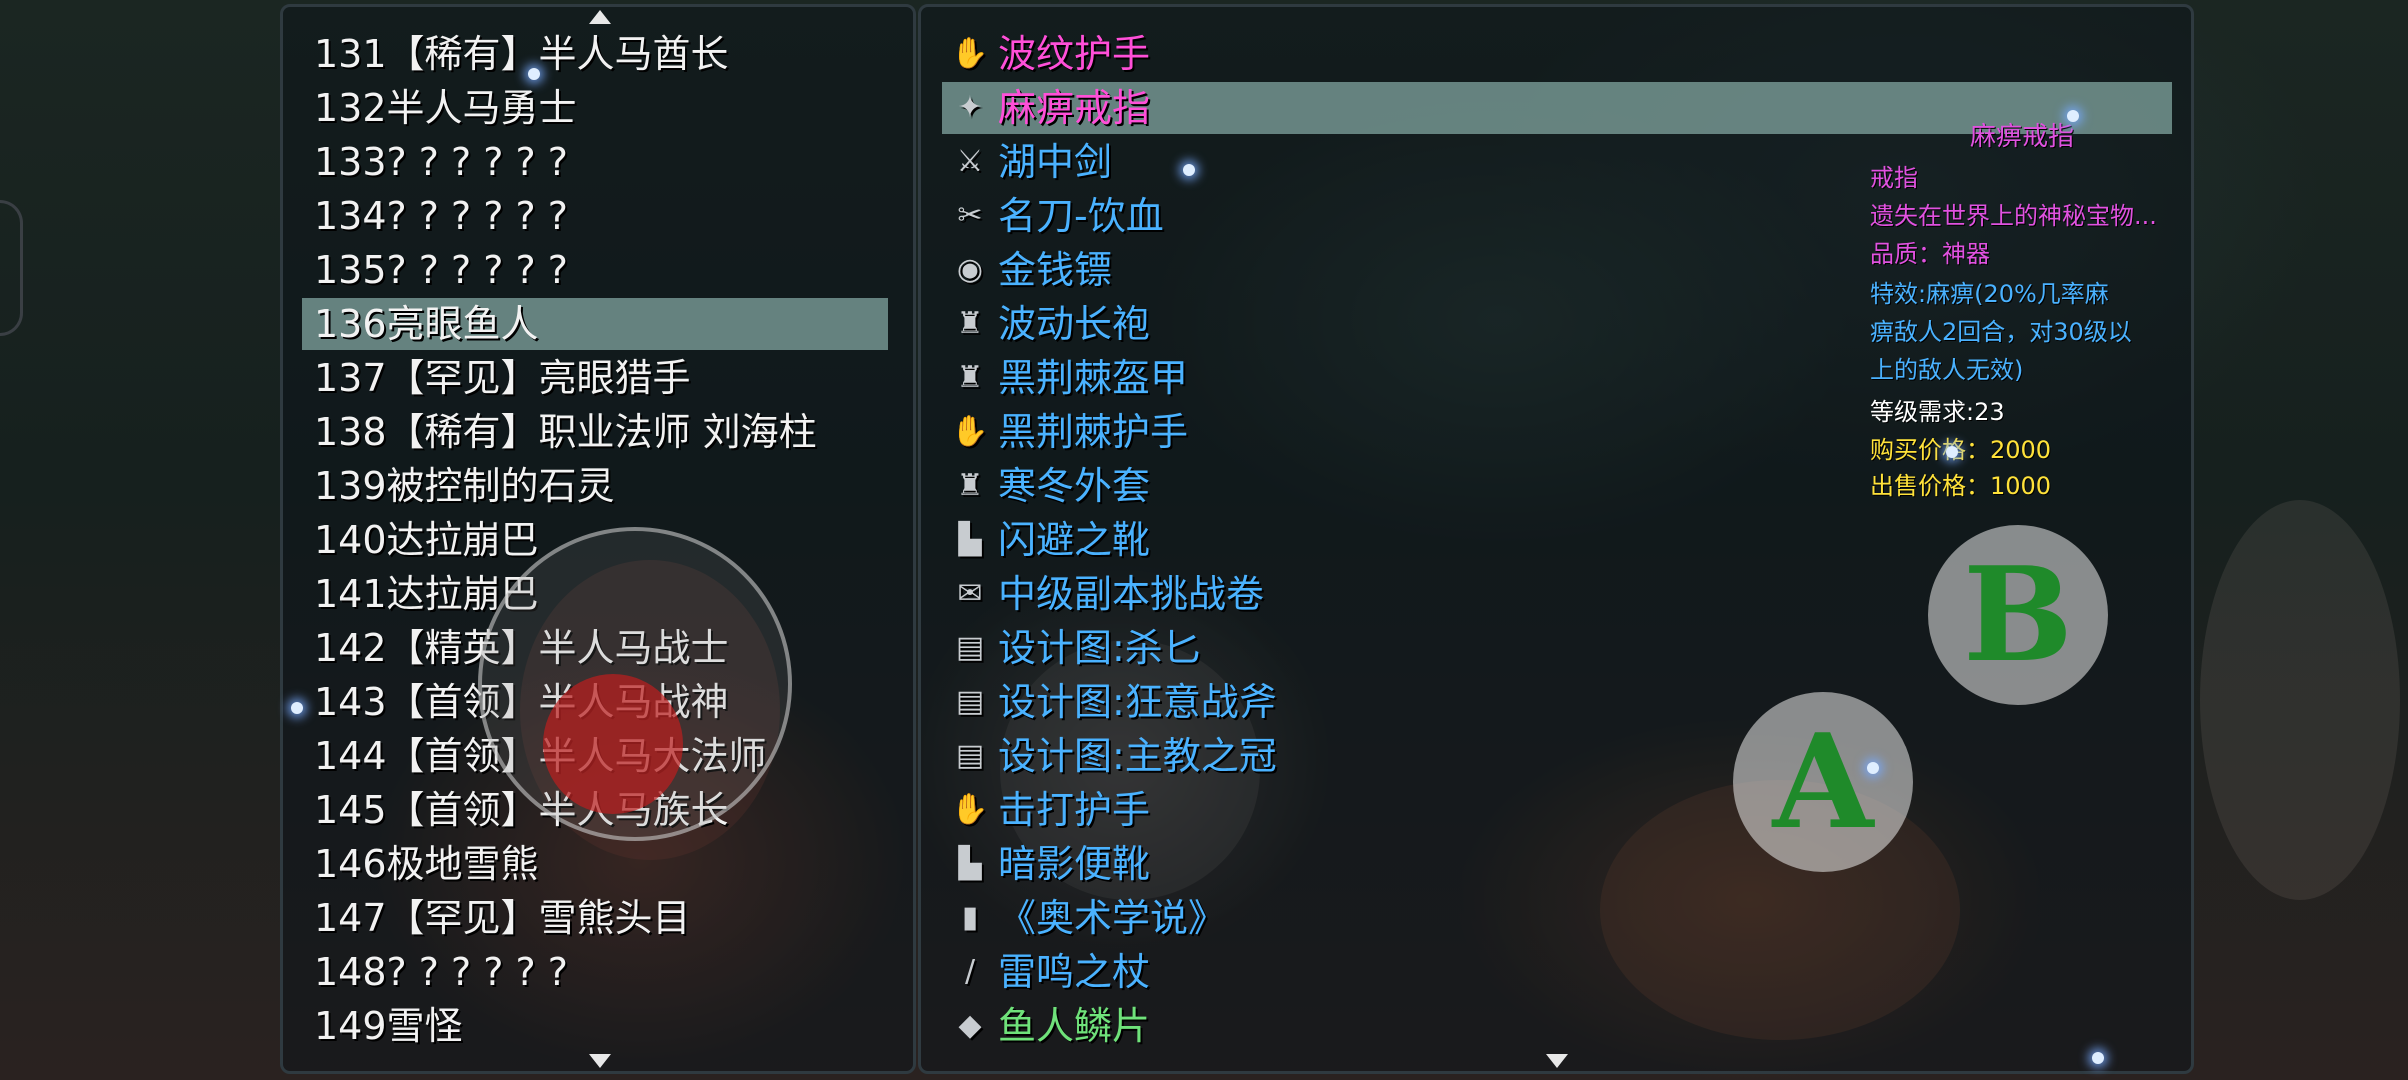 This screenshot has width=2408, height=1080. What do you see at coordinates (1937, 412) in the screenshot?
I see `detail-level-requirement: 等级需求:23` at bounding box center [1937, 412].